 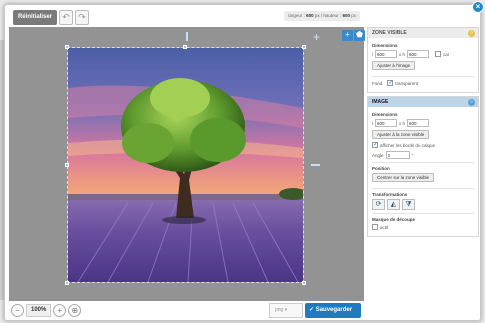 I want to click on crop-handle-tl, so click(x=67, y=47).